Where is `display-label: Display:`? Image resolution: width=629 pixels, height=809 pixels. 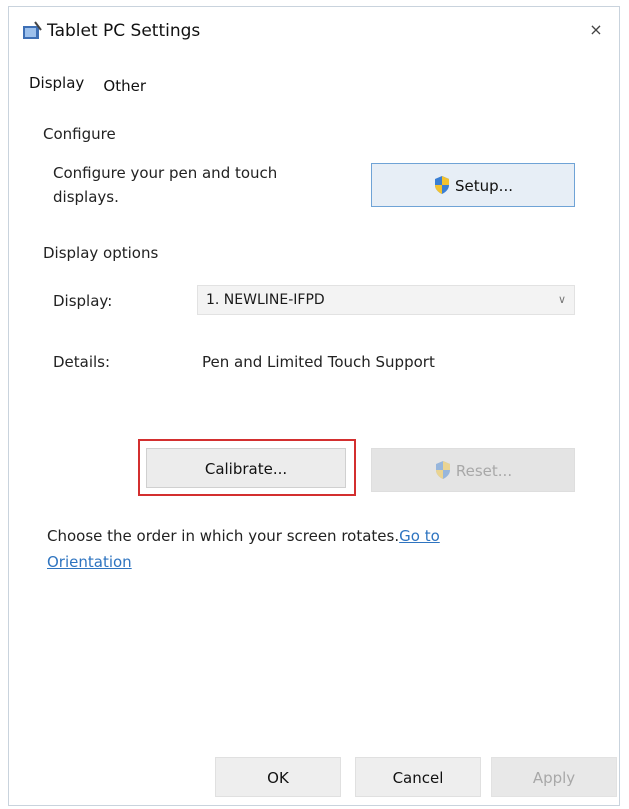
display-label: Display: is located at coordinates (83, 301).